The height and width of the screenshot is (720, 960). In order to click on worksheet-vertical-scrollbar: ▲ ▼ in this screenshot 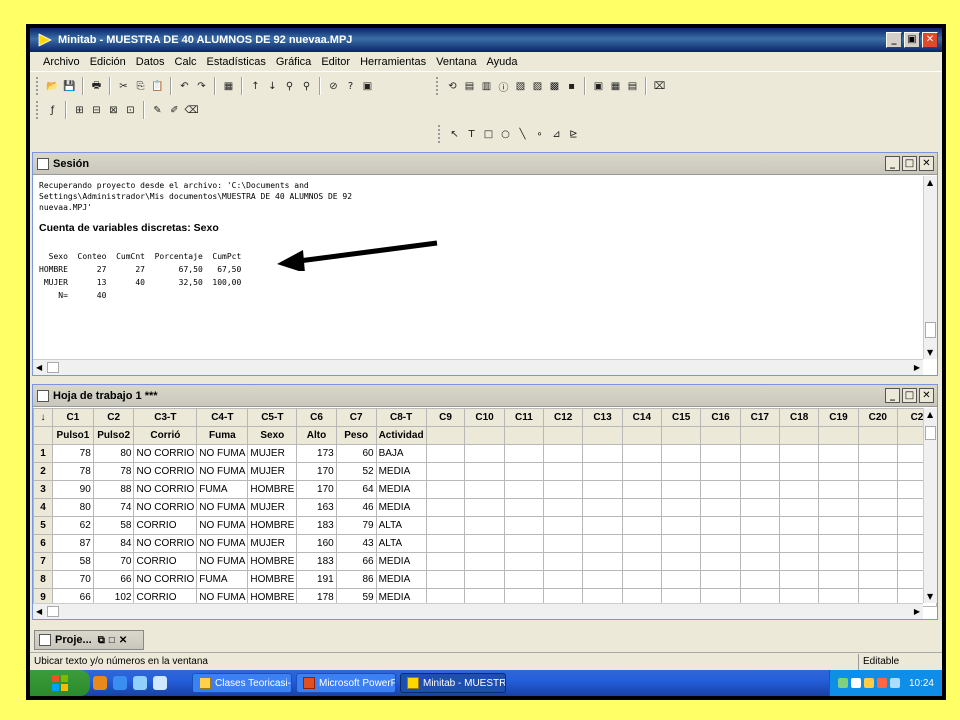, I will do `click(930, 505)`.